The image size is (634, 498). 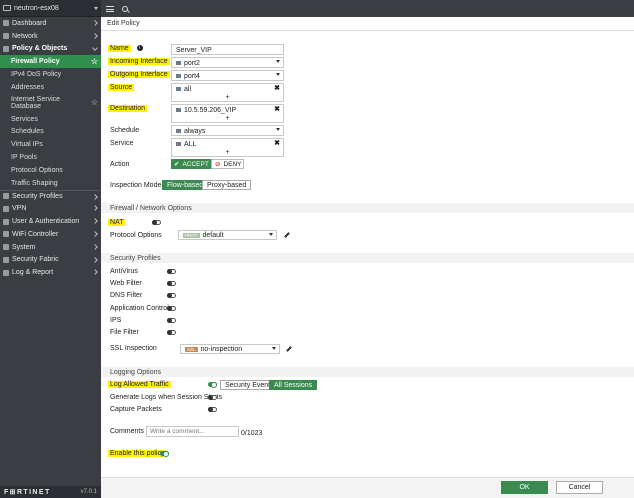 I want to click on sidebar-item-vpn: VPN, so click(x=50, y=208).